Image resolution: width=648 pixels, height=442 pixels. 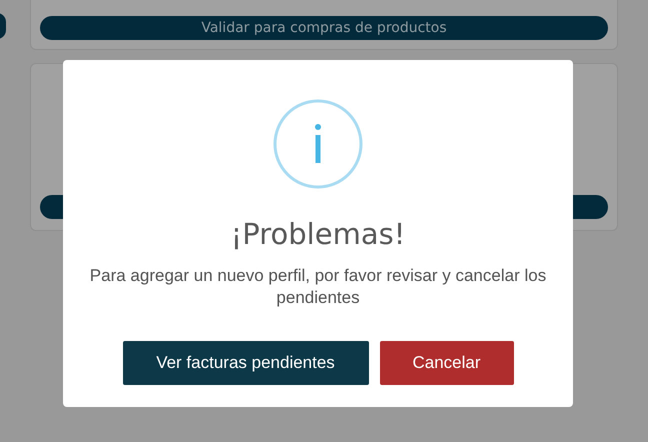 I want to click on info-icon, so click(x=318, y=144).